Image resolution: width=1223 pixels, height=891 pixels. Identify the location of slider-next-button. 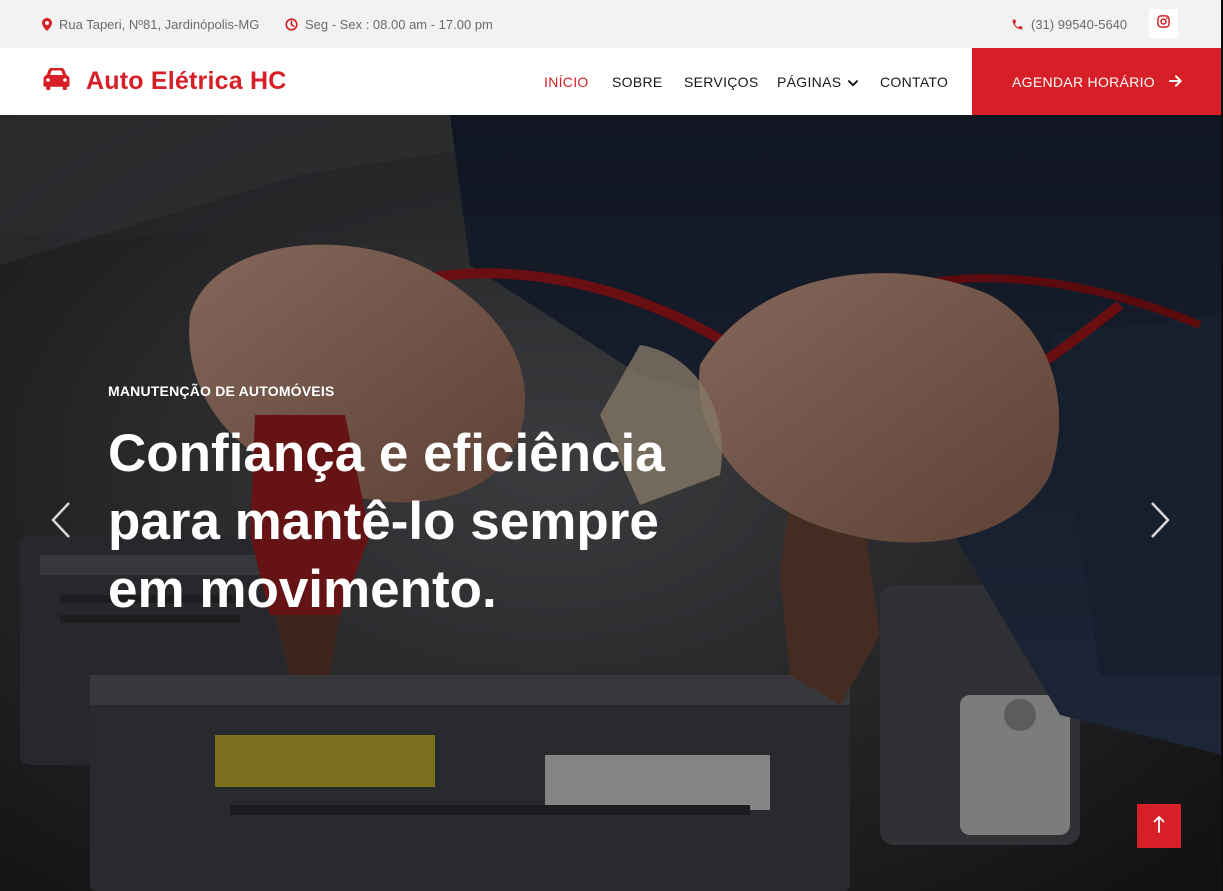
(1160, 522).